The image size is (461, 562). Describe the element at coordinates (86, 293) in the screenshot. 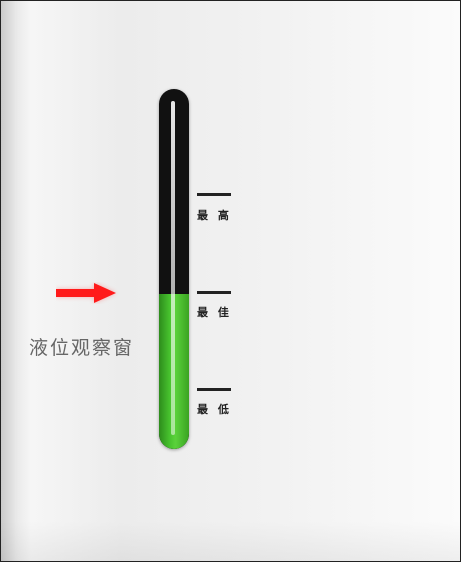

I see `arrow-right-icon` at that location.